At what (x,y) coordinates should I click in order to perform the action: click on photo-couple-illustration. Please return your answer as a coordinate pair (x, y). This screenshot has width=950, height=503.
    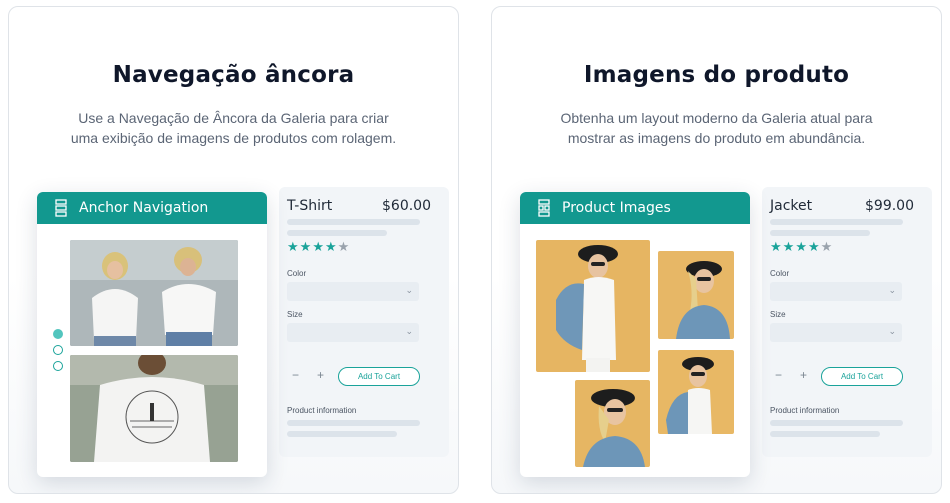
    Looking at the image, I should click on (154, 293).